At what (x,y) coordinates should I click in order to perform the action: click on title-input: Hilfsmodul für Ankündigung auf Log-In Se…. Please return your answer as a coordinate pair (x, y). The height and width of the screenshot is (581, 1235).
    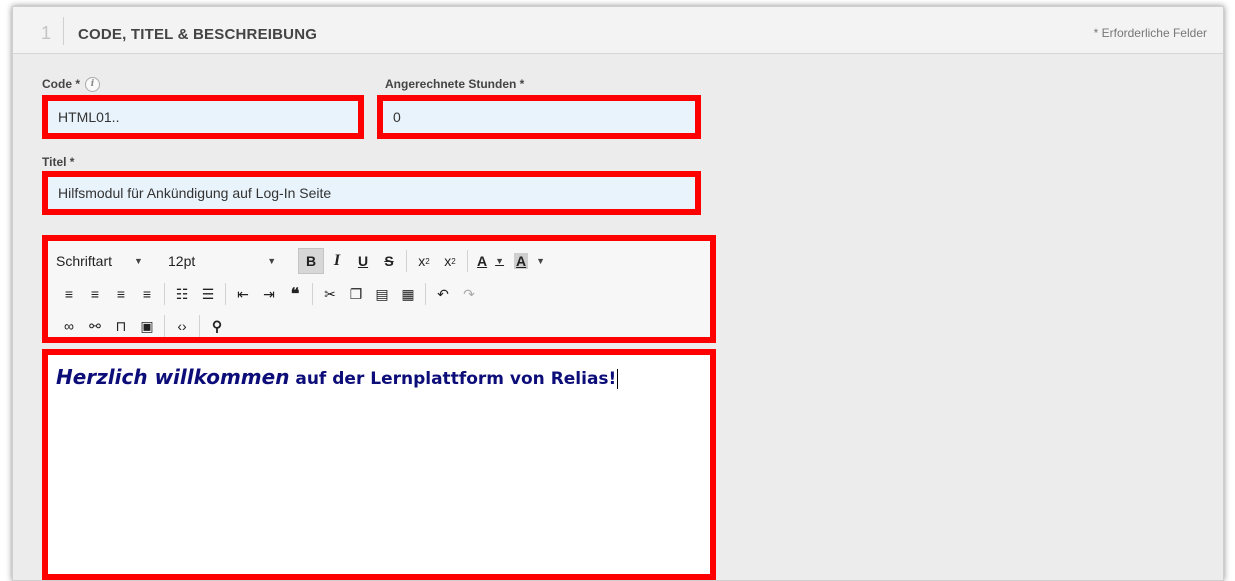
    Looking at the image, I should click on (371, 193).